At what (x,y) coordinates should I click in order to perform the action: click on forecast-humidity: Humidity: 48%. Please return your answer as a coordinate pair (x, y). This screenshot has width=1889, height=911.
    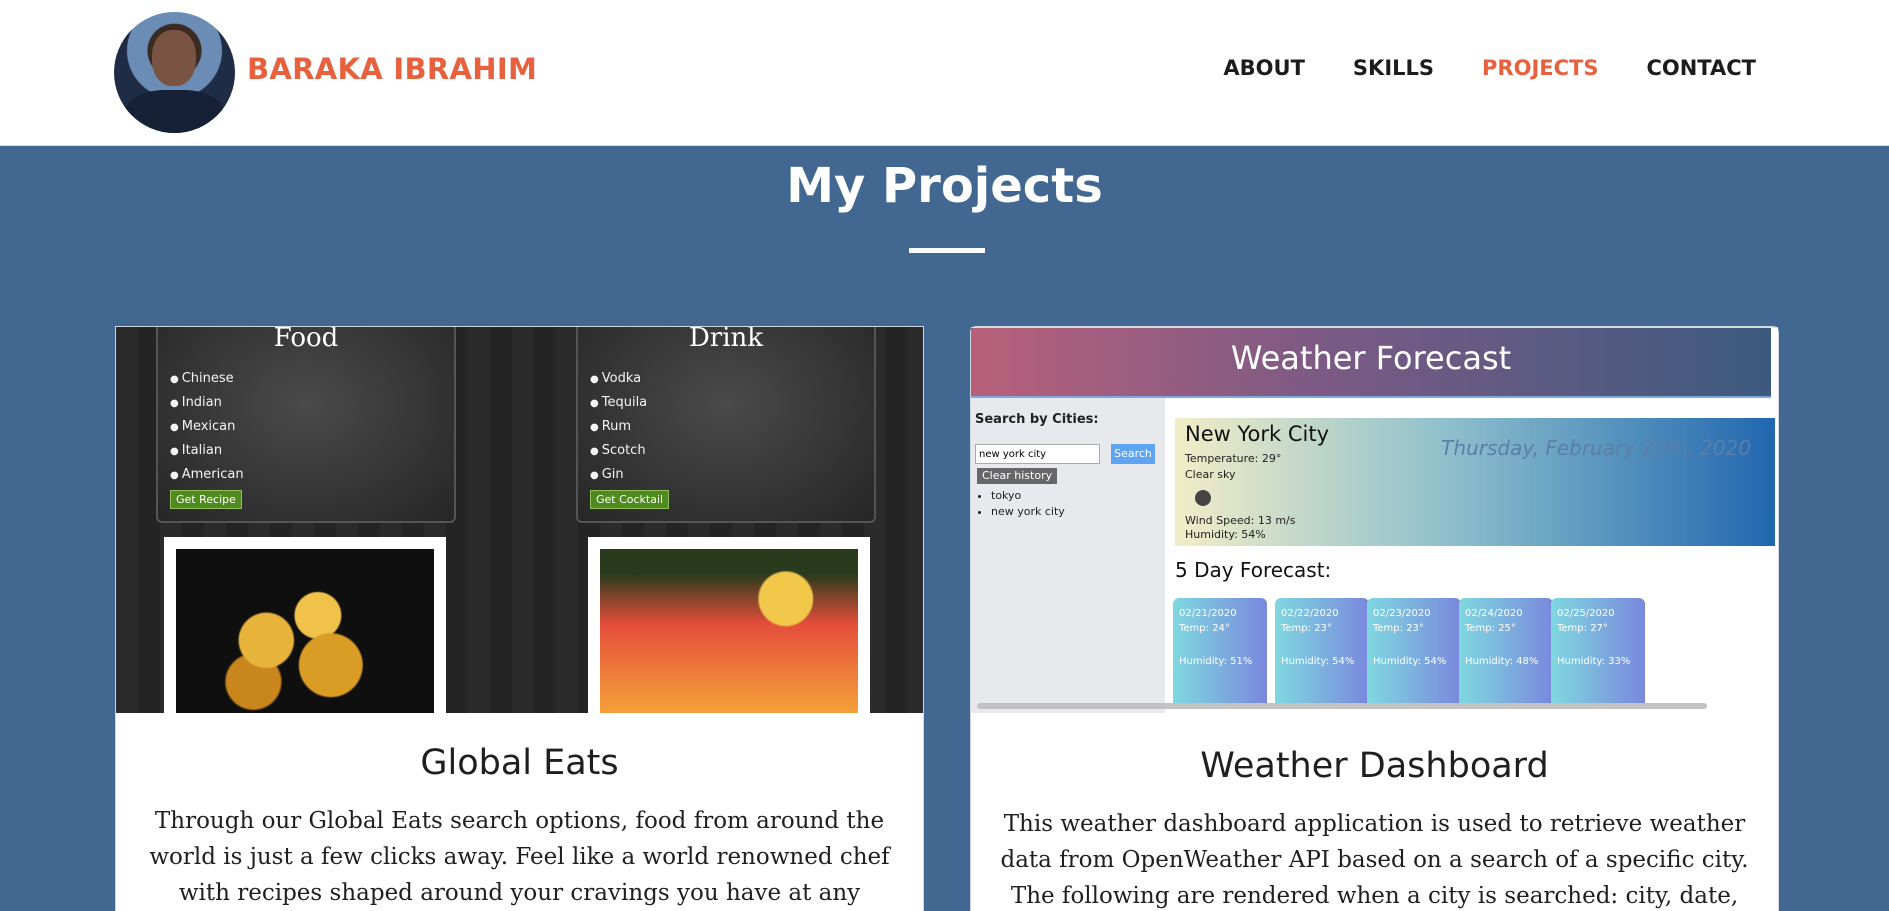
    Looking at the image, I should click on (1502, 661).